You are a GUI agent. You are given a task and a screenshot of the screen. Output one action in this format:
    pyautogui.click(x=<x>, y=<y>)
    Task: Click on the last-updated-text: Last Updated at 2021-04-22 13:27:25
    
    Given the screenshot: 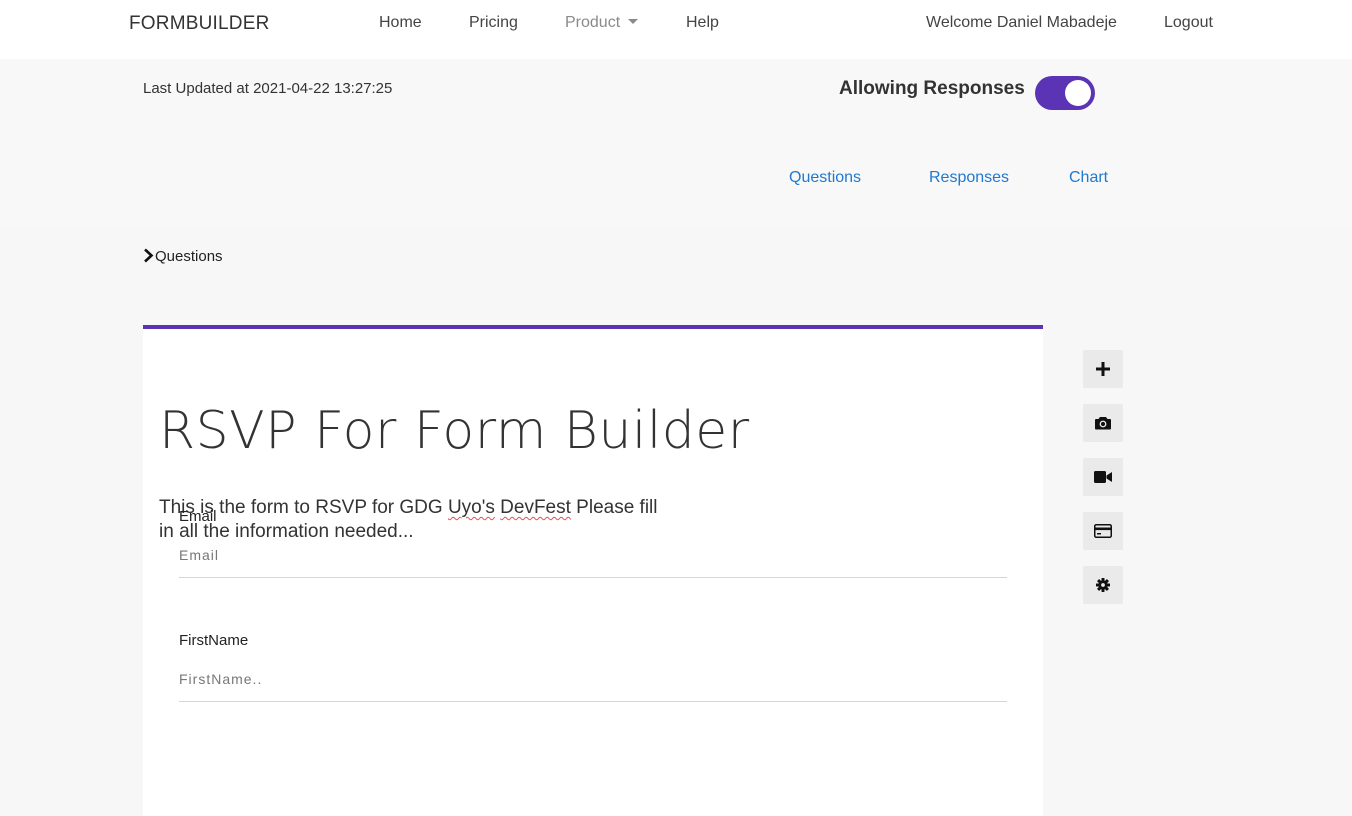 What is the action you would take?
    pyautogui.click(x=268, y=88)
    